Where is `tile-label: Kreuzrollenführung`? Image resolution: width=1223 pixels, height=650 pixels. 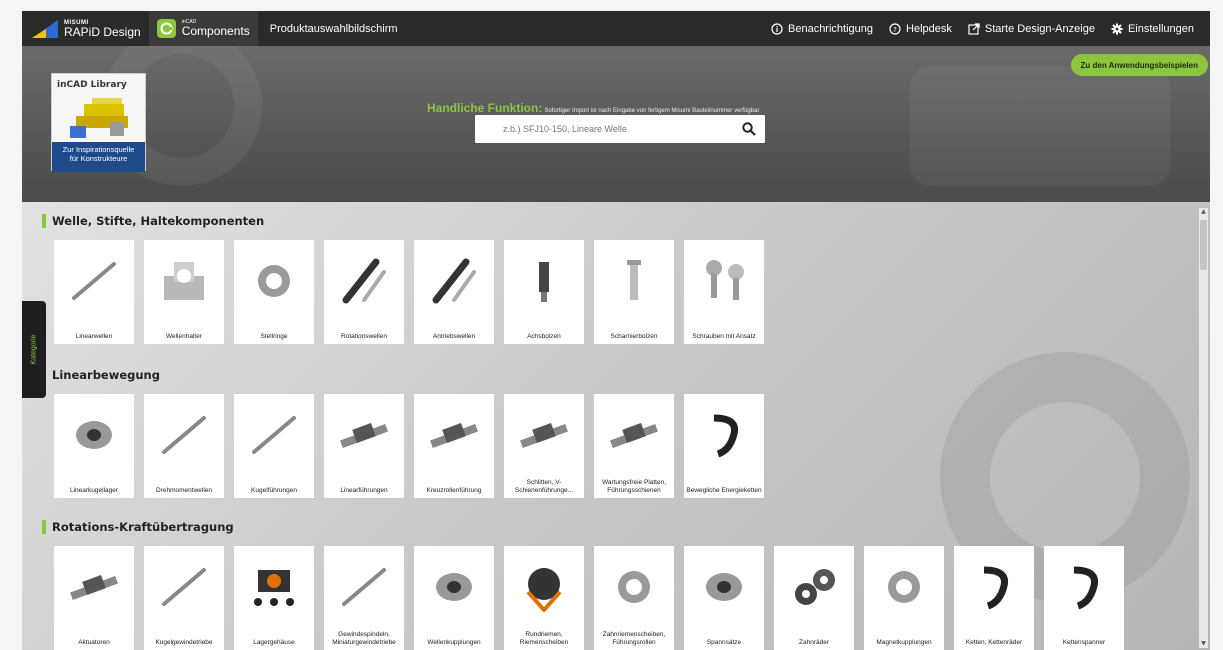 tile-label: Kreuzrollenführung is located at coordinates (454, 490).